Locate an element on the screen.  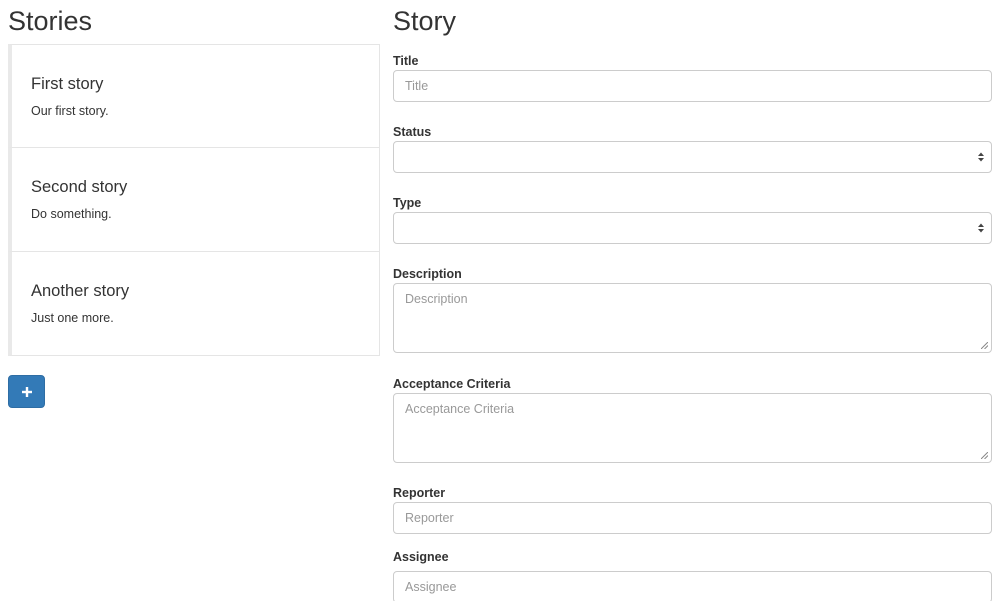
title-label: Title is located at coordinates (406, 61).